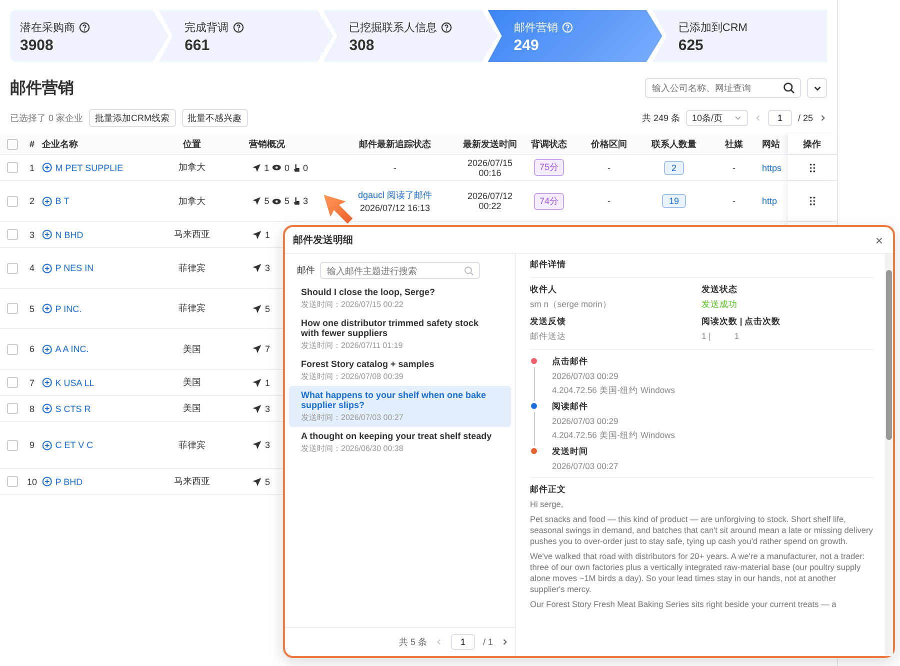  What do you see at coordinates (400, 442) in the screenshot?
I see `mail-item: A thought on keeping your treat shelf steady 发送时间：2026/06/30 00:38` at bounding box center [400, 442].